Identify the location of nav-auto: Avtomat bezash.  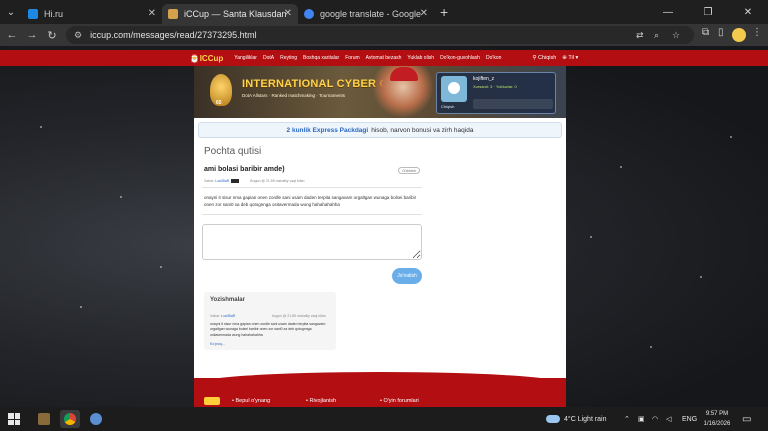
(384, 58).